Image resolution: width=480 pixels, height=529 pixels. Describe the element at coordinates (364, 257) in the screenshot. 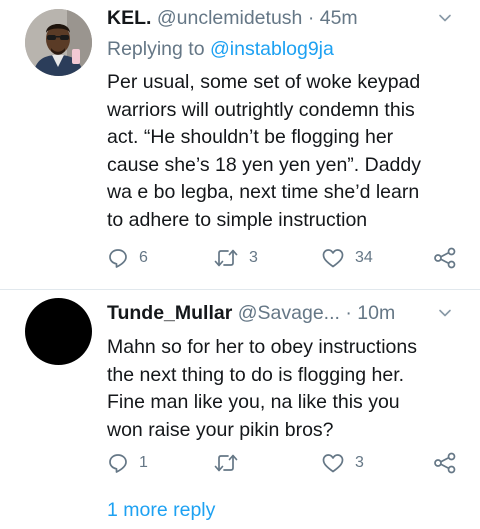

I see `like-count: 34` at that location.